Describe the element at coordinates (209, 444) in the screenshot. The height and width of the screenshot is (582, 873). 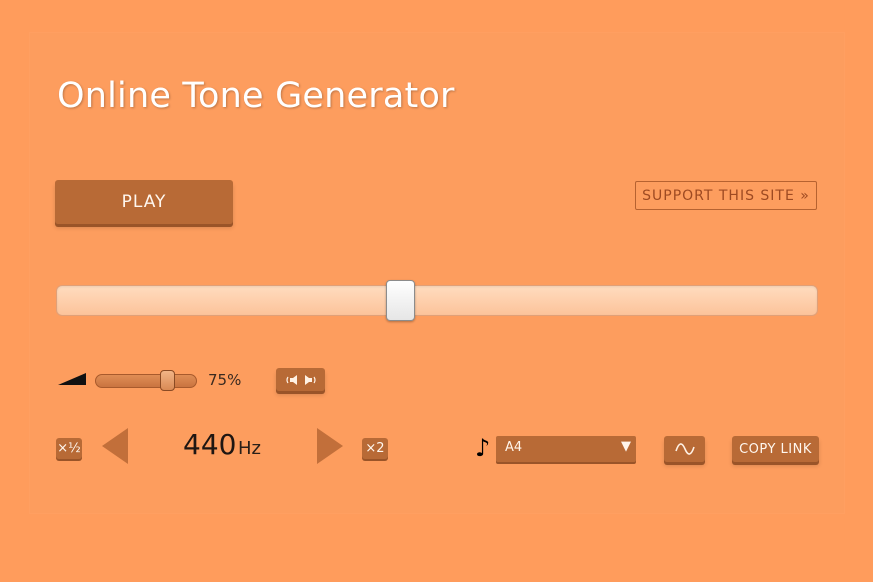
I see `frequency-value: 440` at that location.